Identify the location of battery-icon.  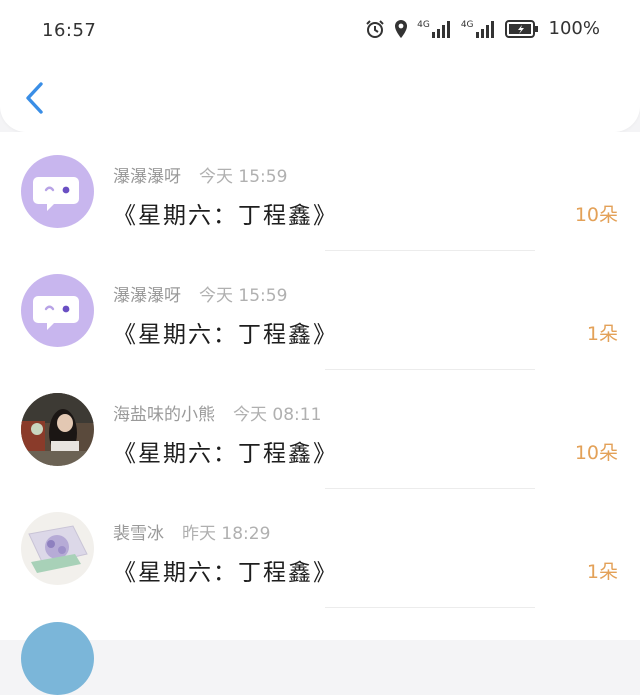
(521, 28).